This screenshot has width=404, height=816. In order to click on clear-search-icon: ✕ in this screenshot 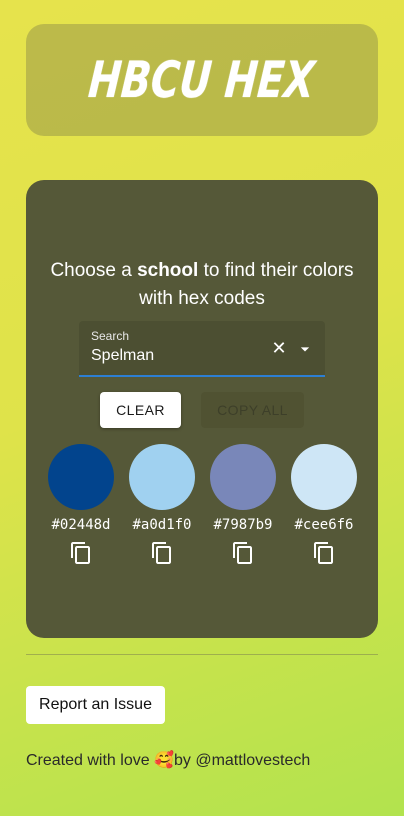, I will do `click(279, 348)`.